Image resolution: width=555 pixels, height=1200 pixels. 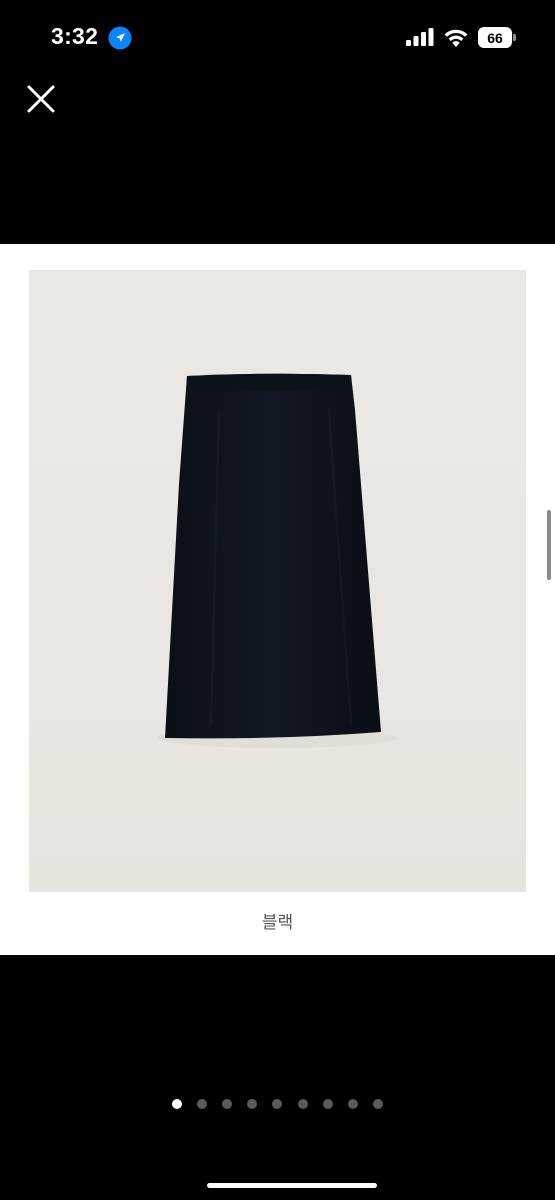 What do you see at coordinates (41, 99) in the screenshot?
I see `close-icon` at bounding box center [41, 99].